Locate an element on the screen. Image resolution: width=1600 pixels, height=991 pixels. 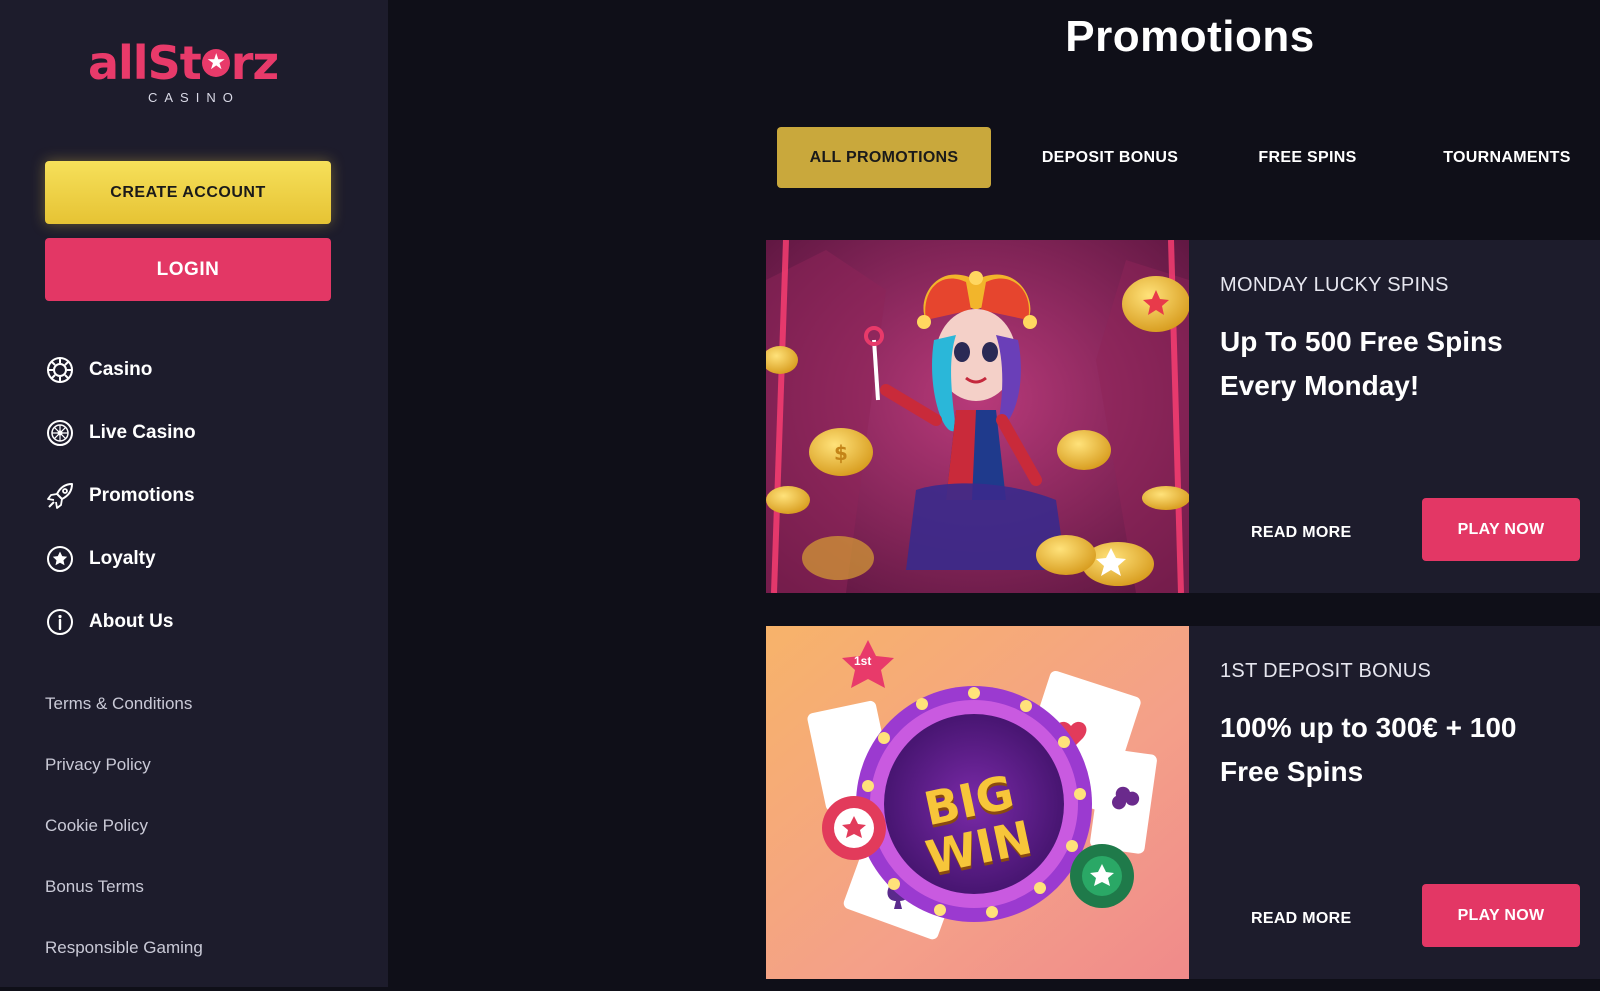
tab-tournaments: TOURNAMENTS is located at coordinates (1507, 157).